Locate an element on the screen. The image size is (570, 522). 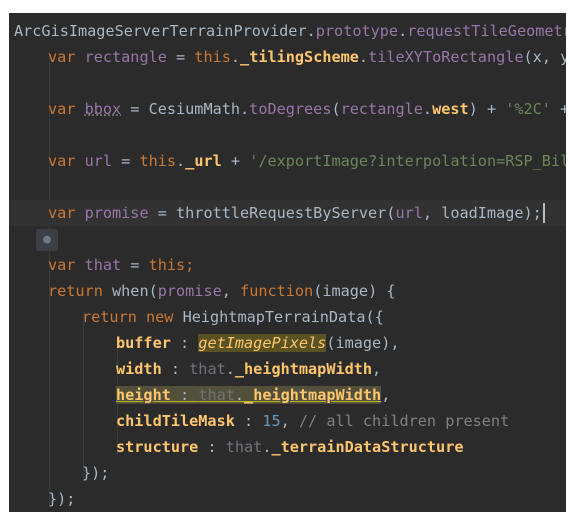
code-line: height : that._heightmapWidth, is located at coordinates (287, 395).